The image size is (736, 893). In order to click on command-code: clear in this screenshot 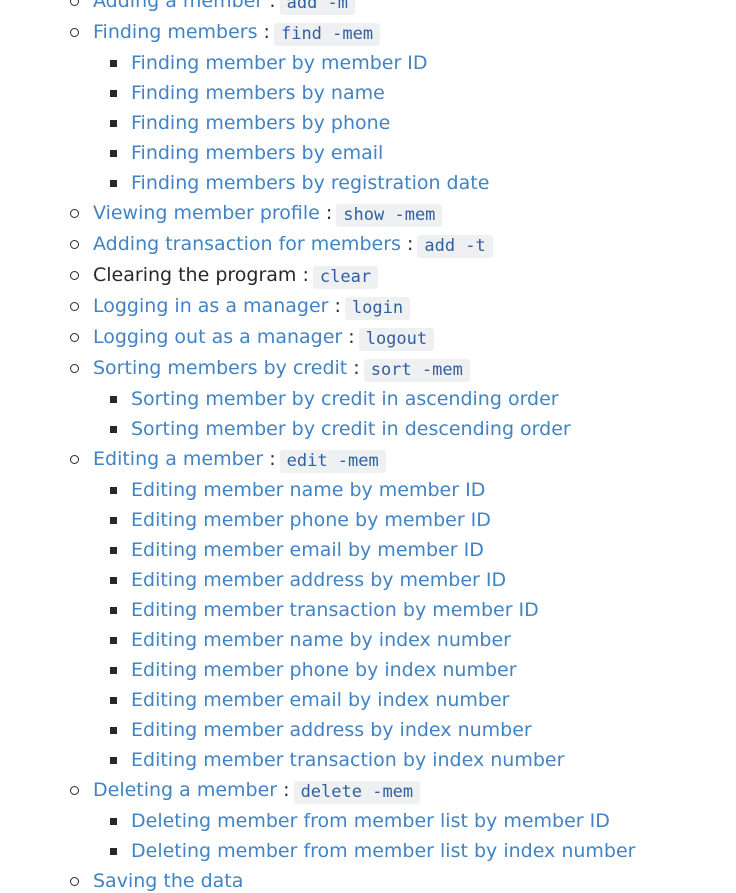, I will do `click(345, 277)`.